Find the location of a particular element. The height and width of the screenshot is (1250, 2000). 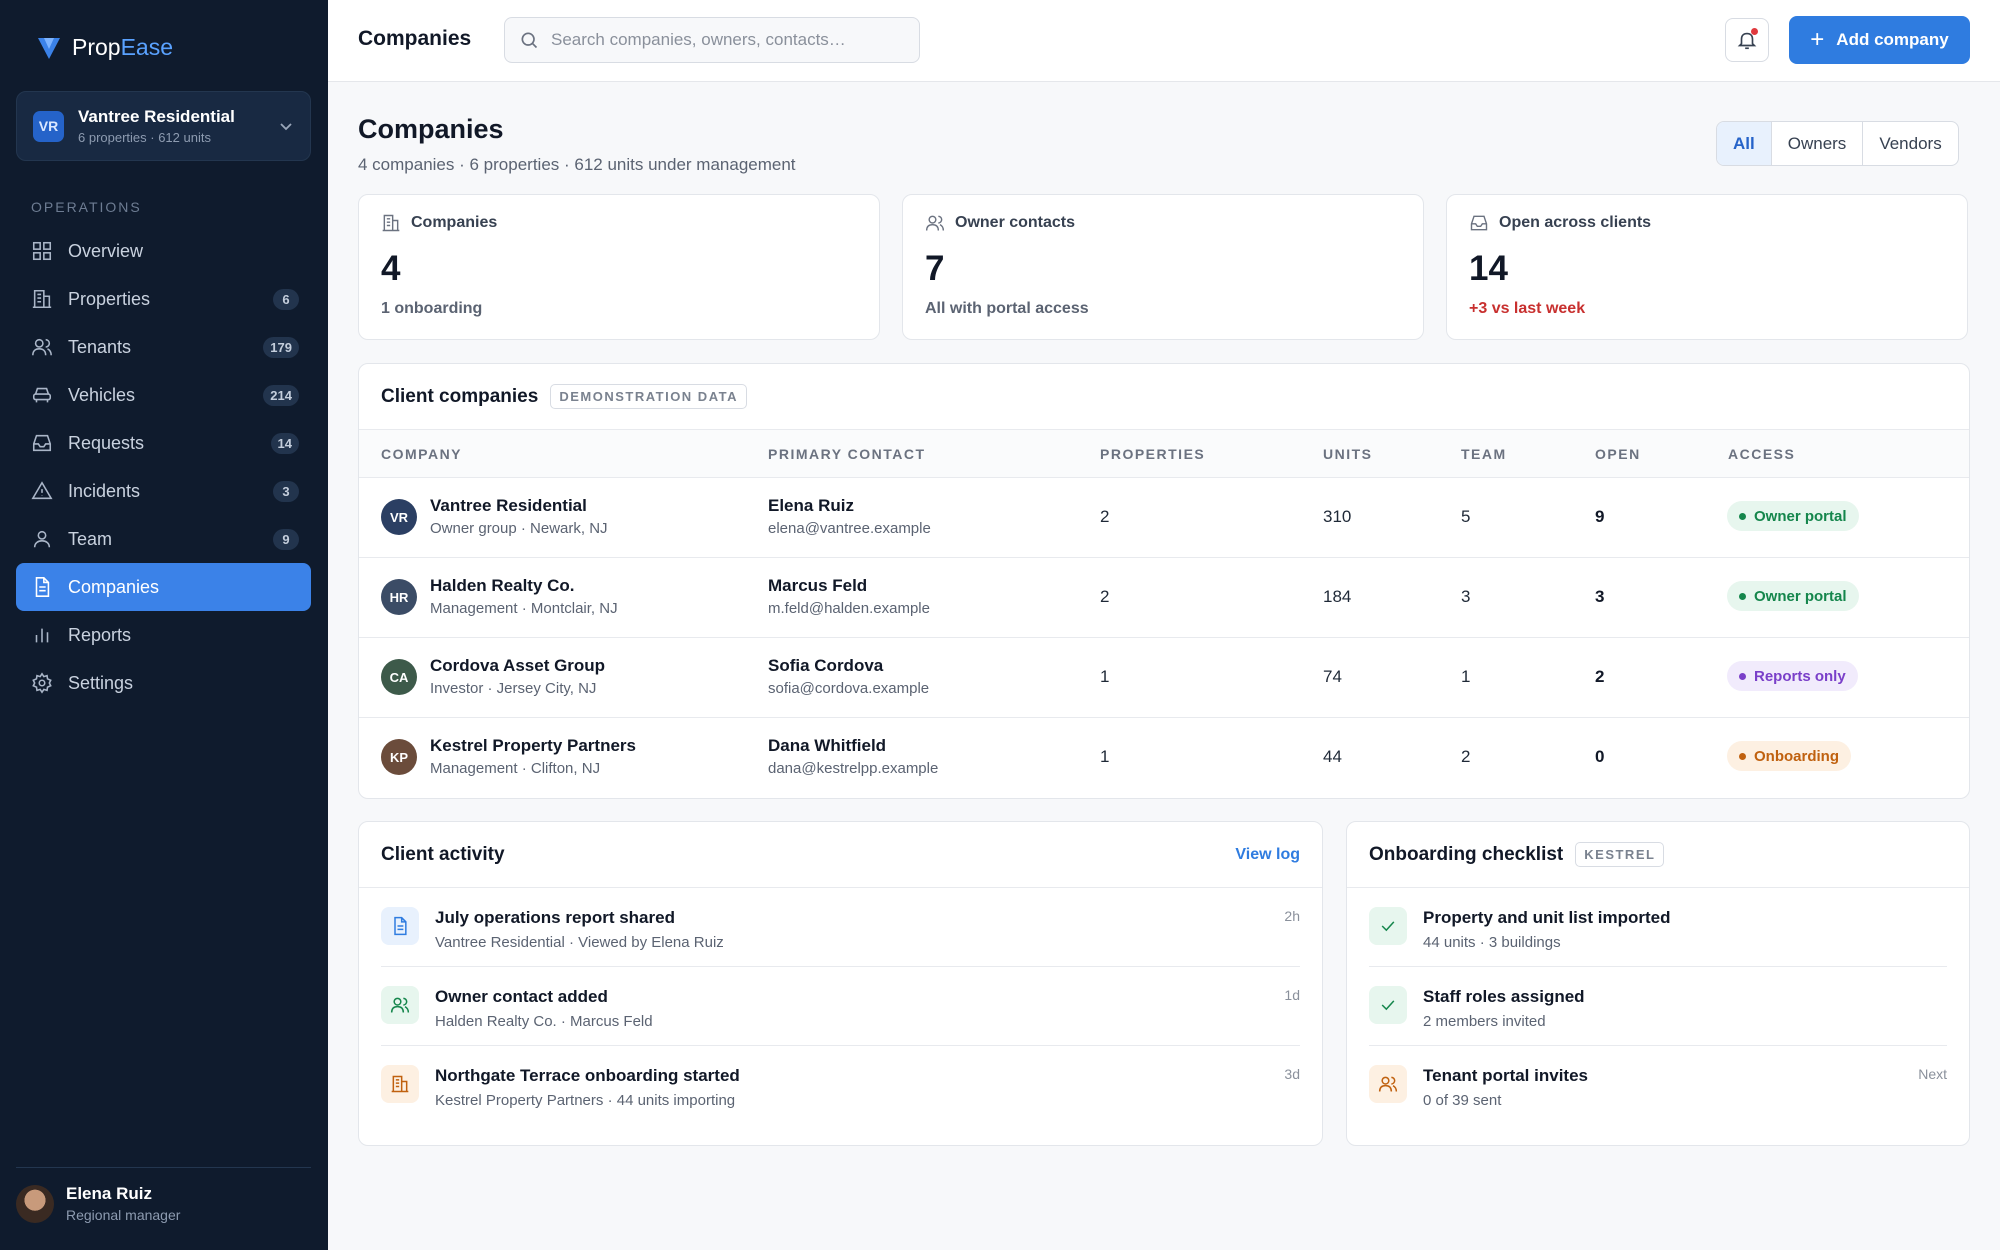

topbar: Companies + Add company is located at coordinates (1164, 41).